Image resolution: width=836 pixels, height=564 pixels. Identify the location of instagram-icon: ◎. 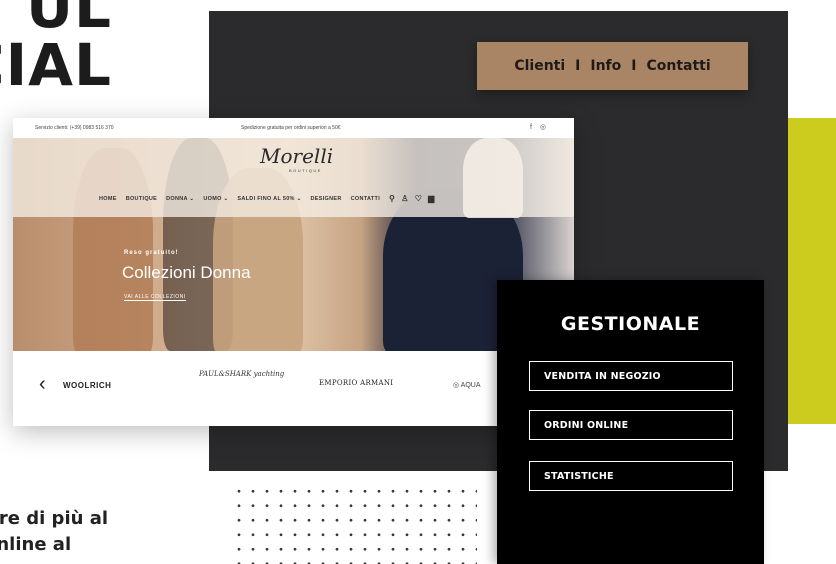
(543, 127).